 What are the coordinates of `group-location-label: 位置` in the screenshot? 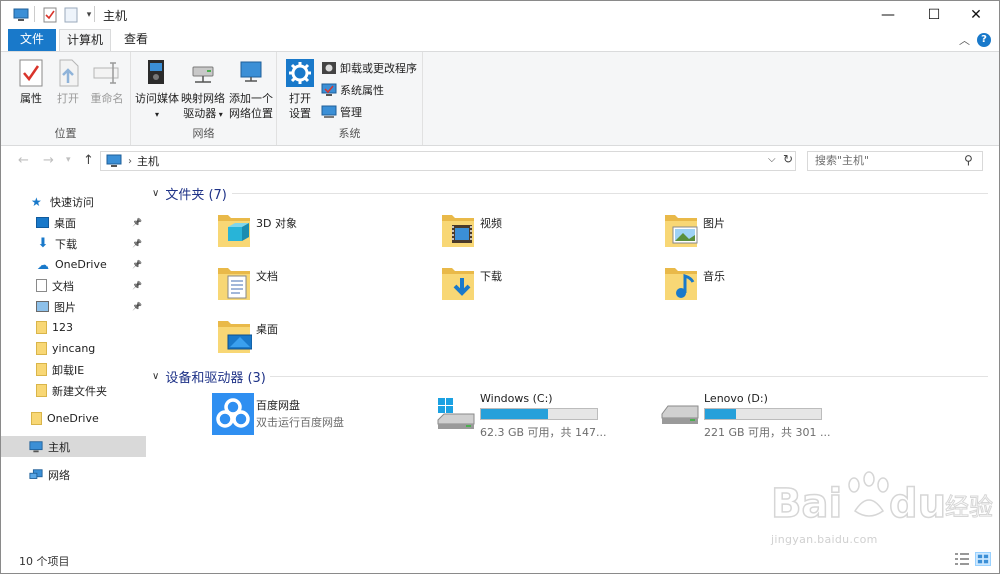 It's located at (65, 133).